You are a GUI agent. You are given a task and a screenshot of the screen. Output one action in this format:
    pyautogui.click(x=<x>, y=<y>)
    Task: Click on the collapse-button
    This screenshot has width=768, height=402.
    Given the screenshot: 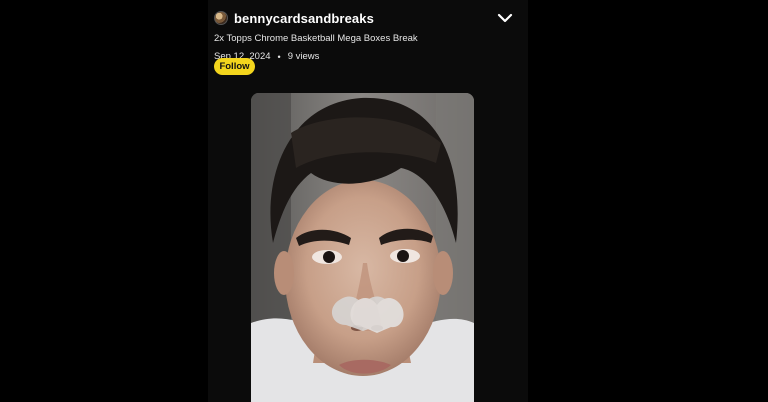 What is the action you would take?
    pyautogui.click(x=505, y=18)
    